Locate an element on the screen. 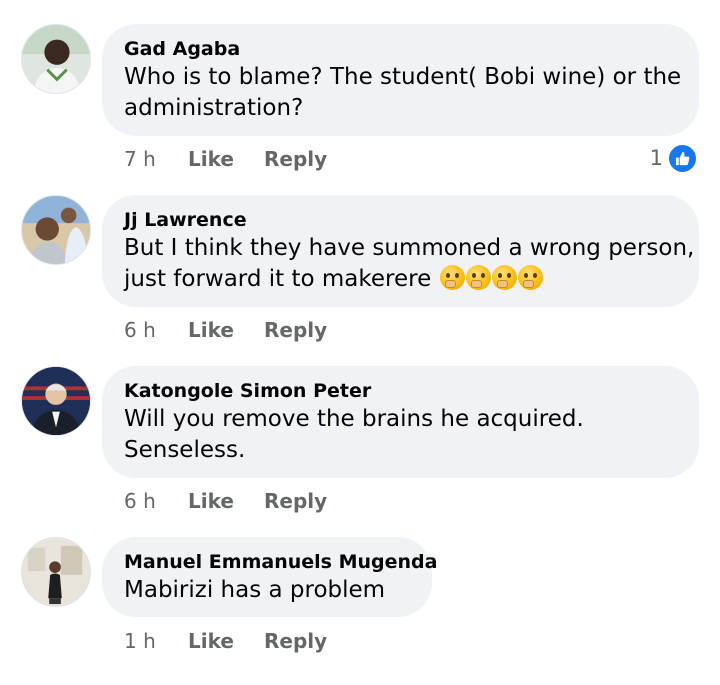 Image resolution: width=720 pixels, height=685 pixels. comment-text-line: Mabirizi has a problem is located at coordinates (255, 590).